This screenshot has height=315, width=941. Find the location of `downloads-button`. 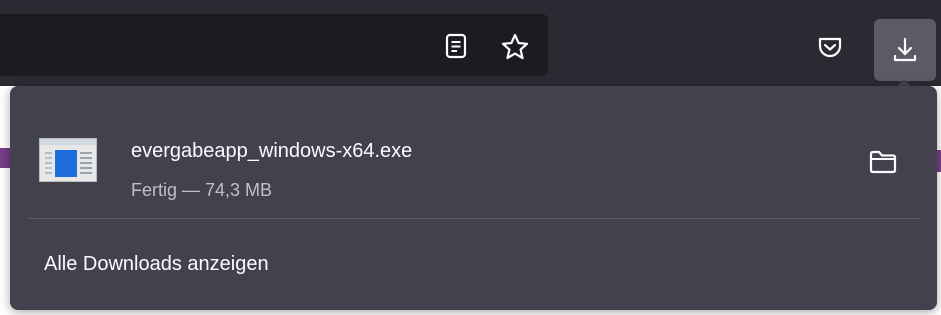

downloads-button is located at coordinates (905, 50).